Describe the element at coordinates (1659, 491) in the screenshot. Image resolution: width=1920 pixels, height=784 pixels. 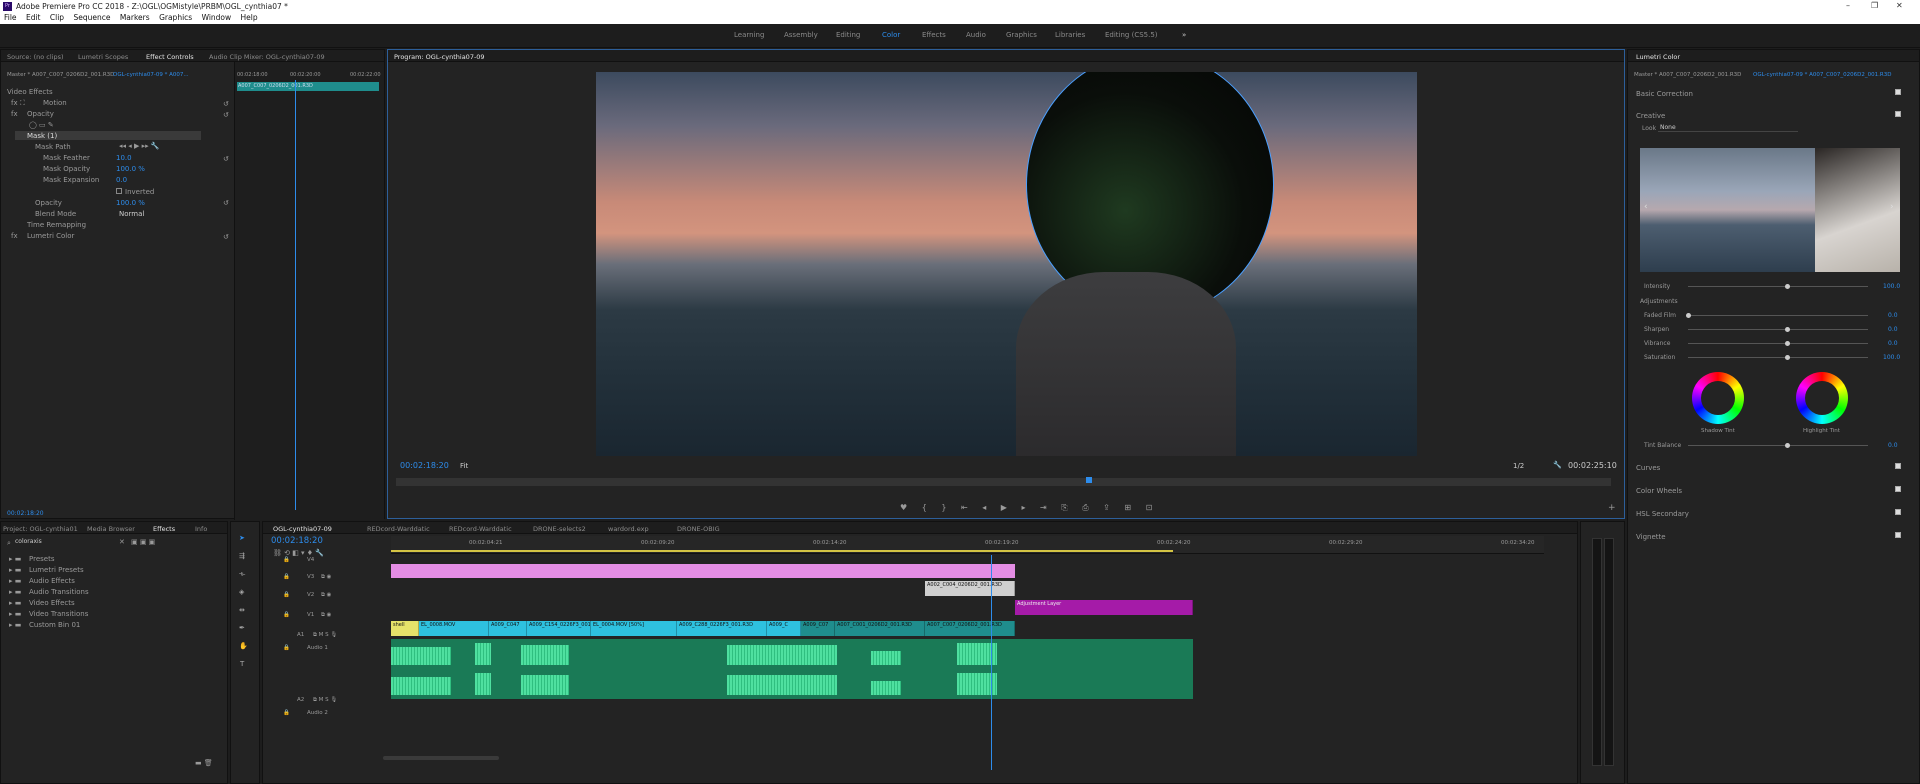
I see `color-wheels-header: Color Wheels` at that location.